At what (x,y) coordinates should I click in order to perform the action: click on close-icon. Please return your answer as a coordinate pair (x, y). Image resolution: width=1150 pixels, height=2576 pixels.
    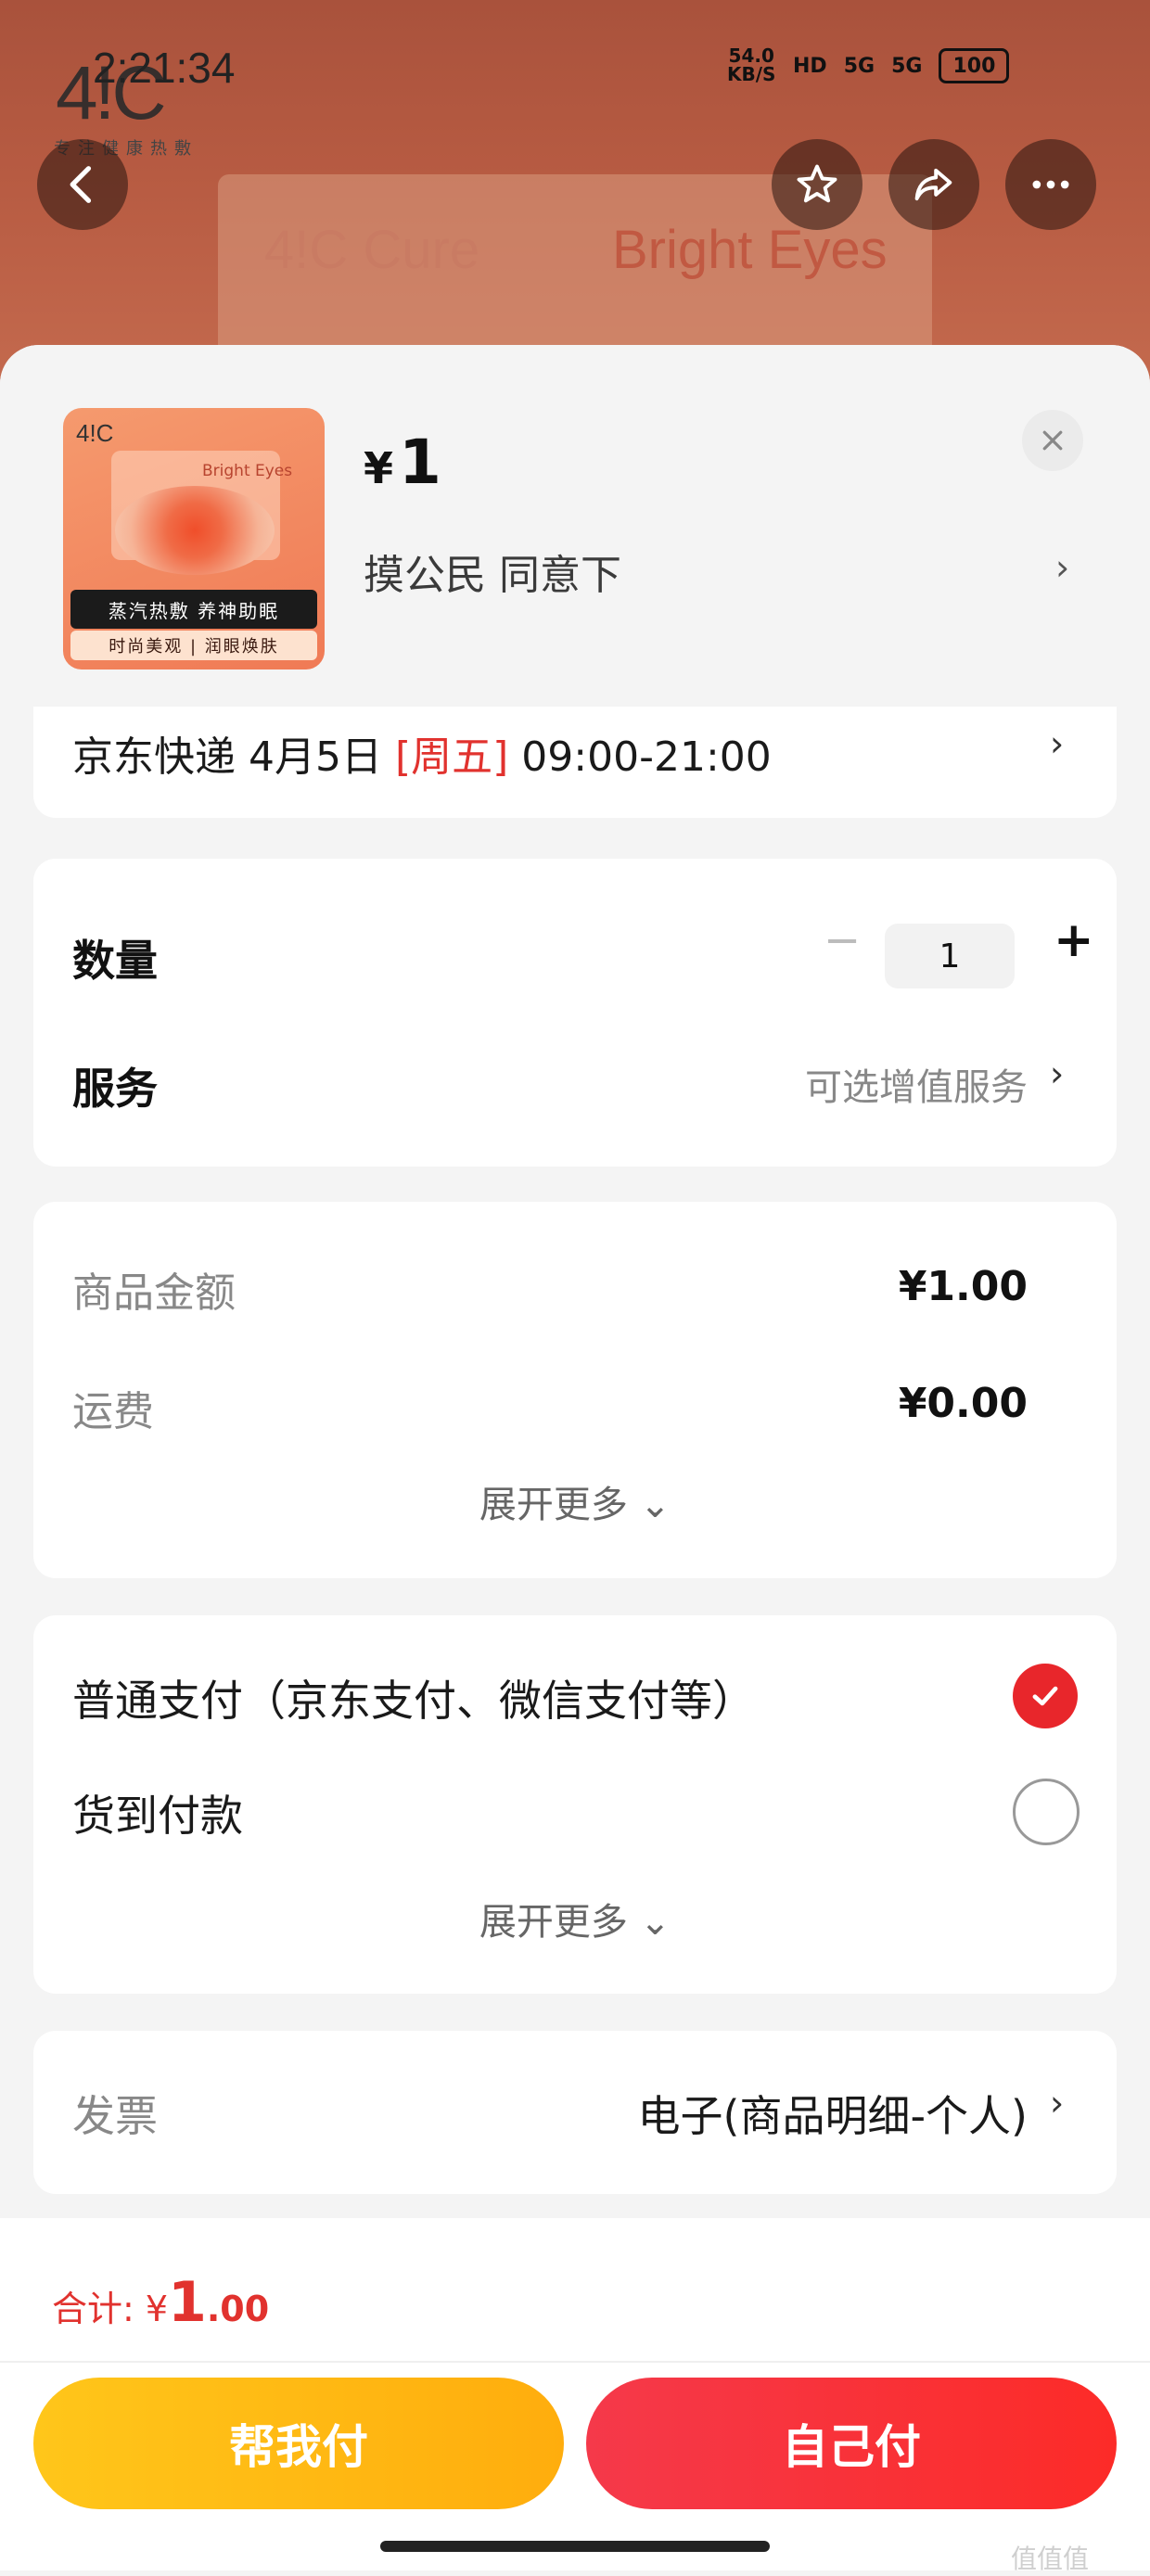
    Looking at the image, I should click on (1052, 440).